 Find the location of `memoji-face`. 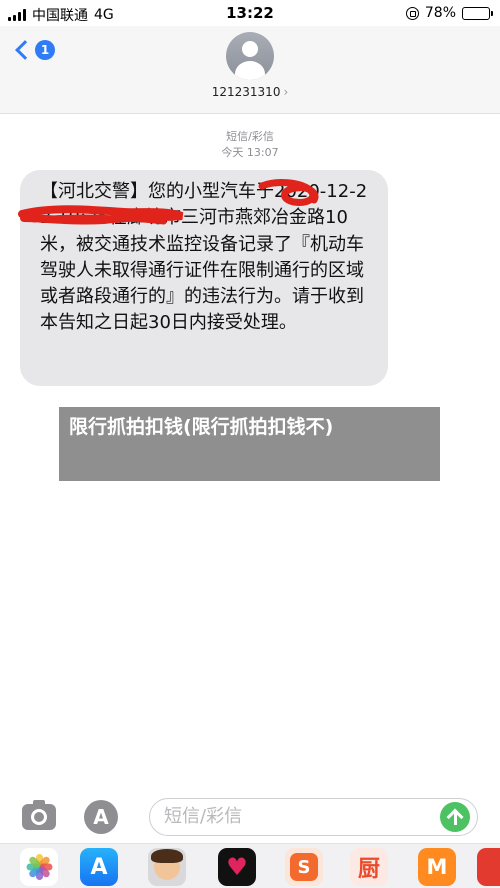

memoji-face is located at coordinates (167, 864).